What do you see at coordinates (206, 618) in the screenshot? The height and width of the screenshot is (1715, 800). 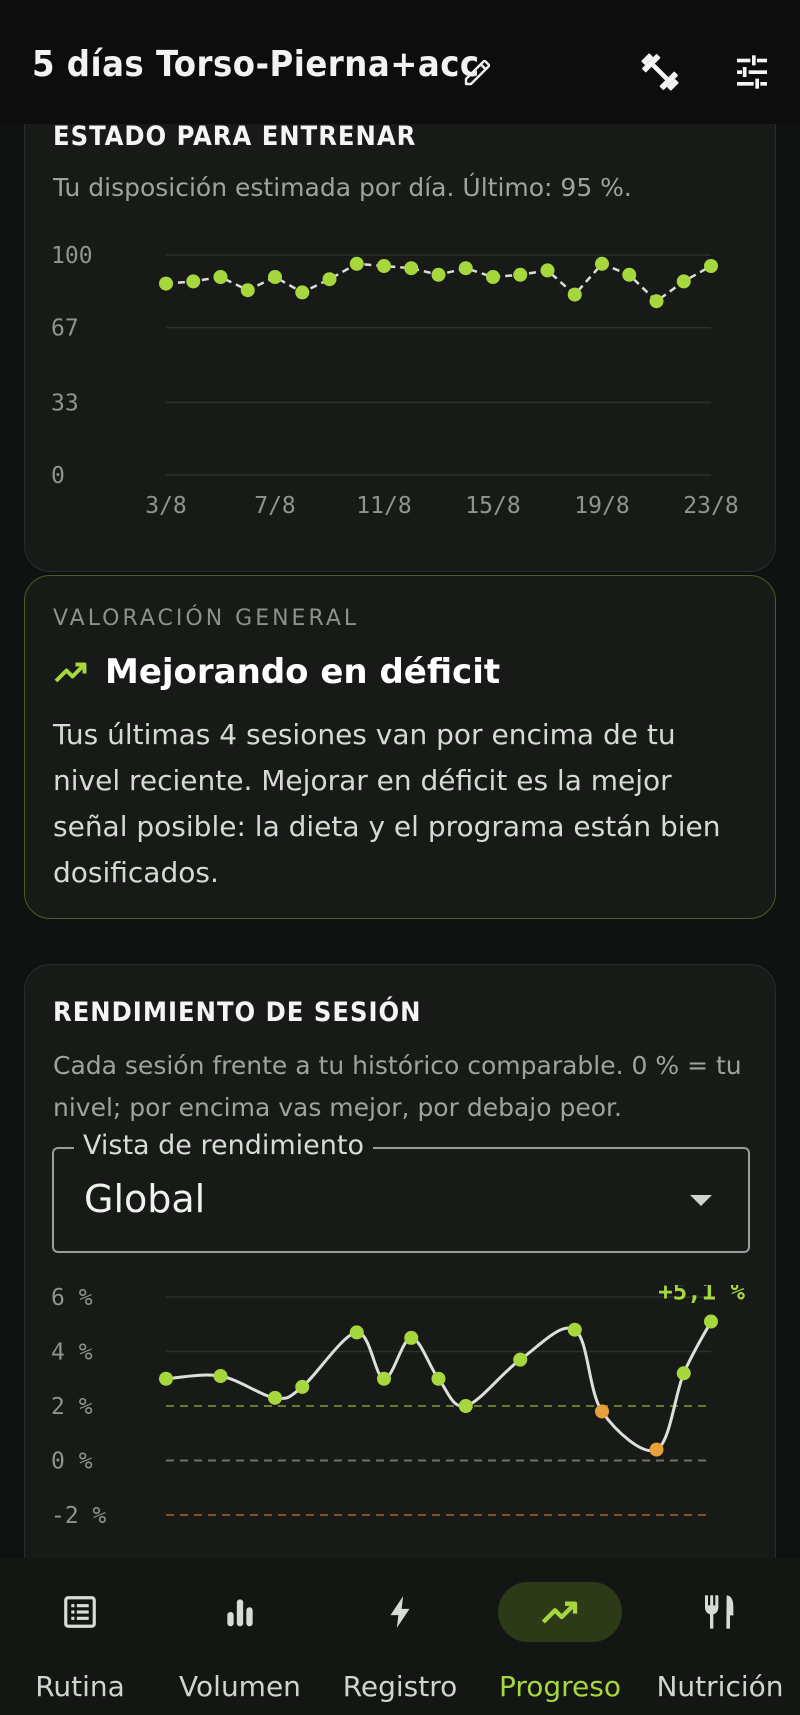 I see `assessment-eyebrow: VALORACIÓN GENERAL` at bounding box center [206, 618].